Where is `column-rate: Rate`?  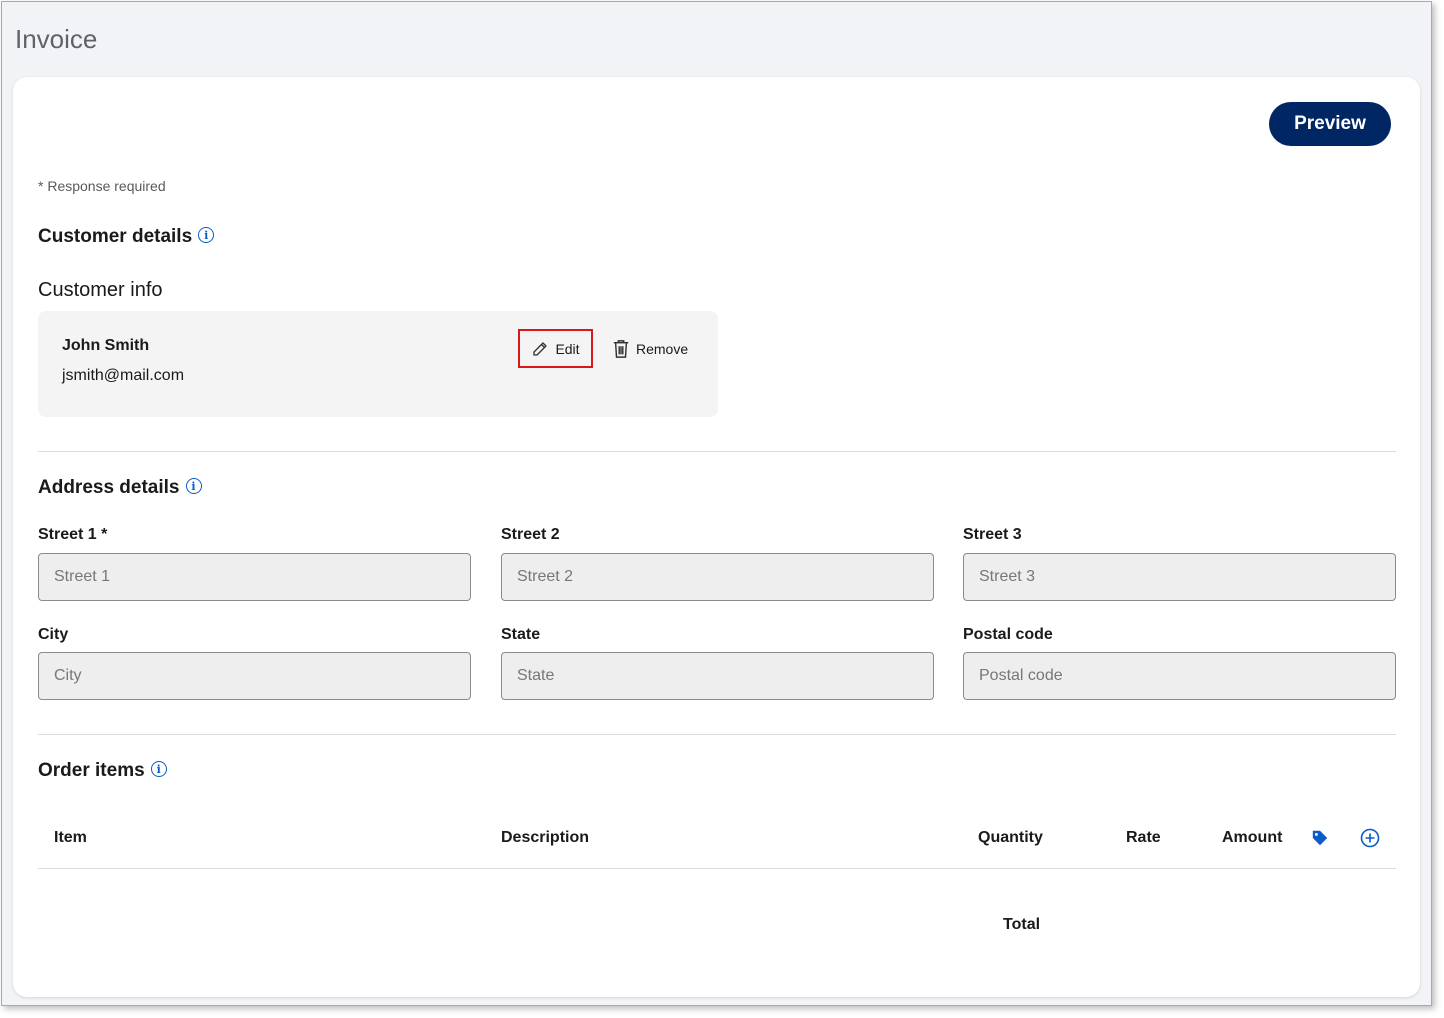
column-rate: Rate is located at coordinates (1143, 837).